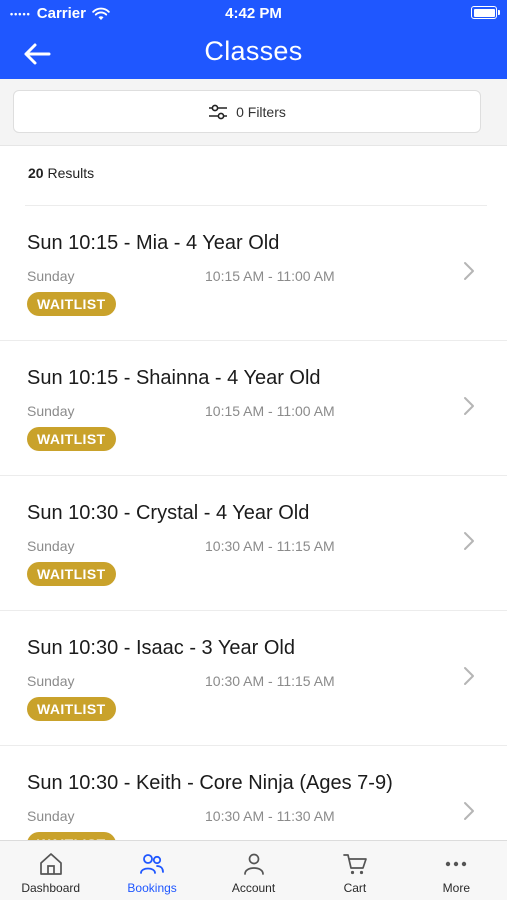 Image resolution: width=507 pixels, height=900 pixels. Describe the element at coordinates (253, 51) in the screenshot. I see `page-title: Classes` at that location.